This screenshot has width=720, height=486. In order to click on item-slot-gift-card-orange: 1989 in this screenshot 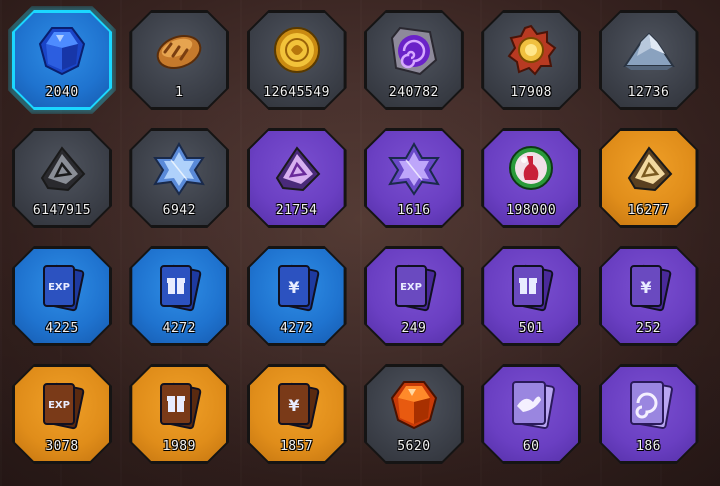, I will do `click(179, 414)`.